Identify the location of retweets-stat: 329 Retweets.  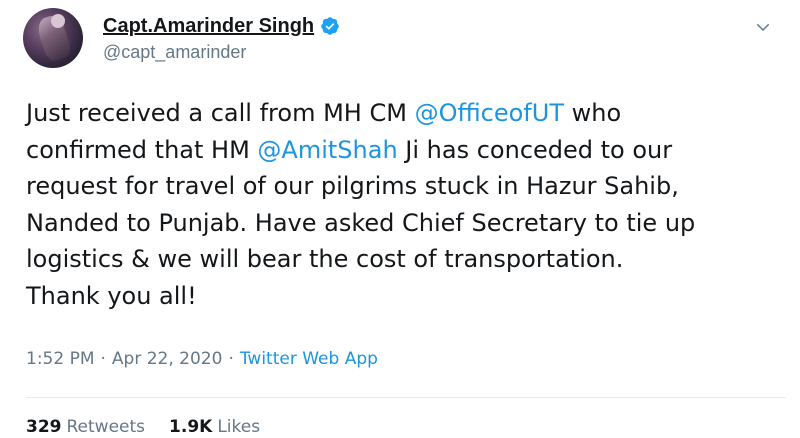
(85, 427).